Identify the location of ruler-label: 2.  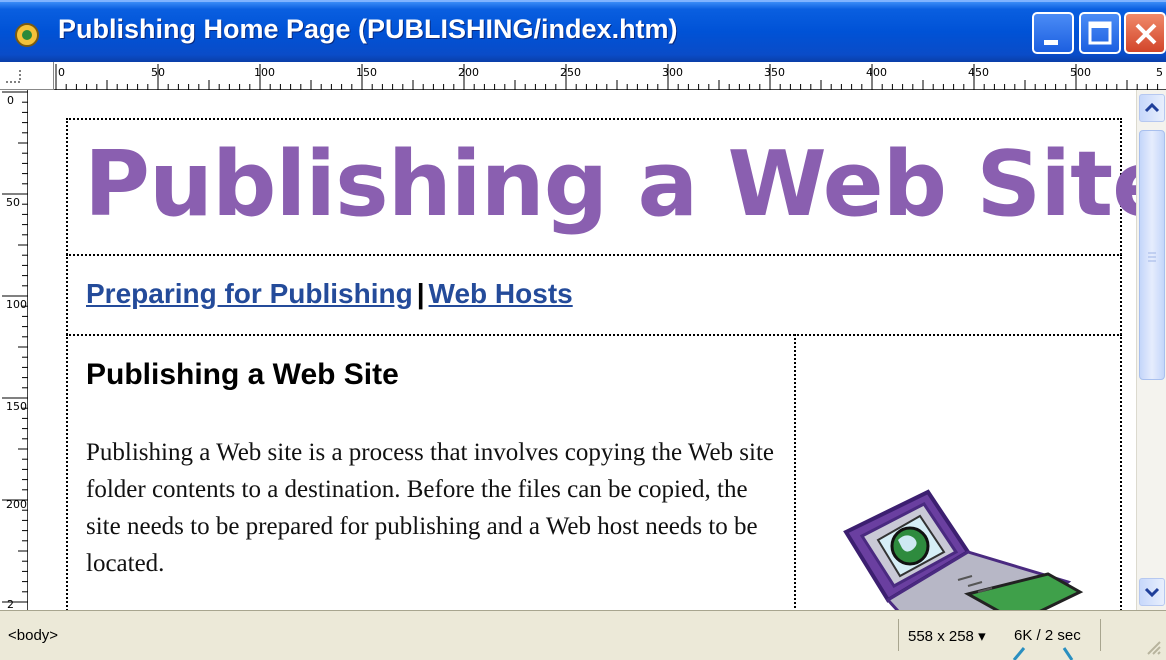
(10, 604).